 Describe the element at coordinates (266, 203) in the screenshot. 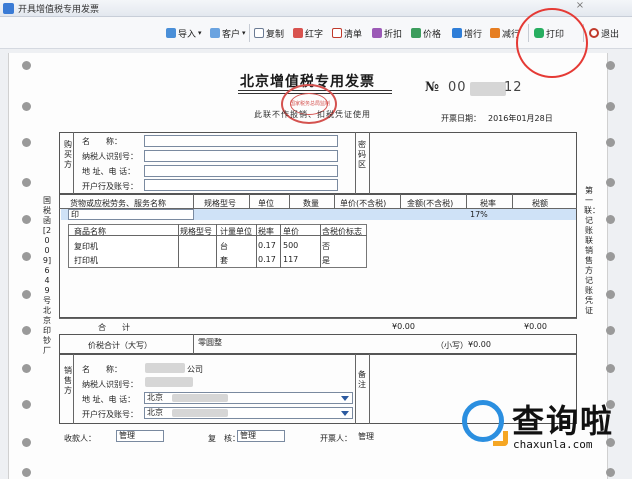

I see `col-unit: 单位` at that location.